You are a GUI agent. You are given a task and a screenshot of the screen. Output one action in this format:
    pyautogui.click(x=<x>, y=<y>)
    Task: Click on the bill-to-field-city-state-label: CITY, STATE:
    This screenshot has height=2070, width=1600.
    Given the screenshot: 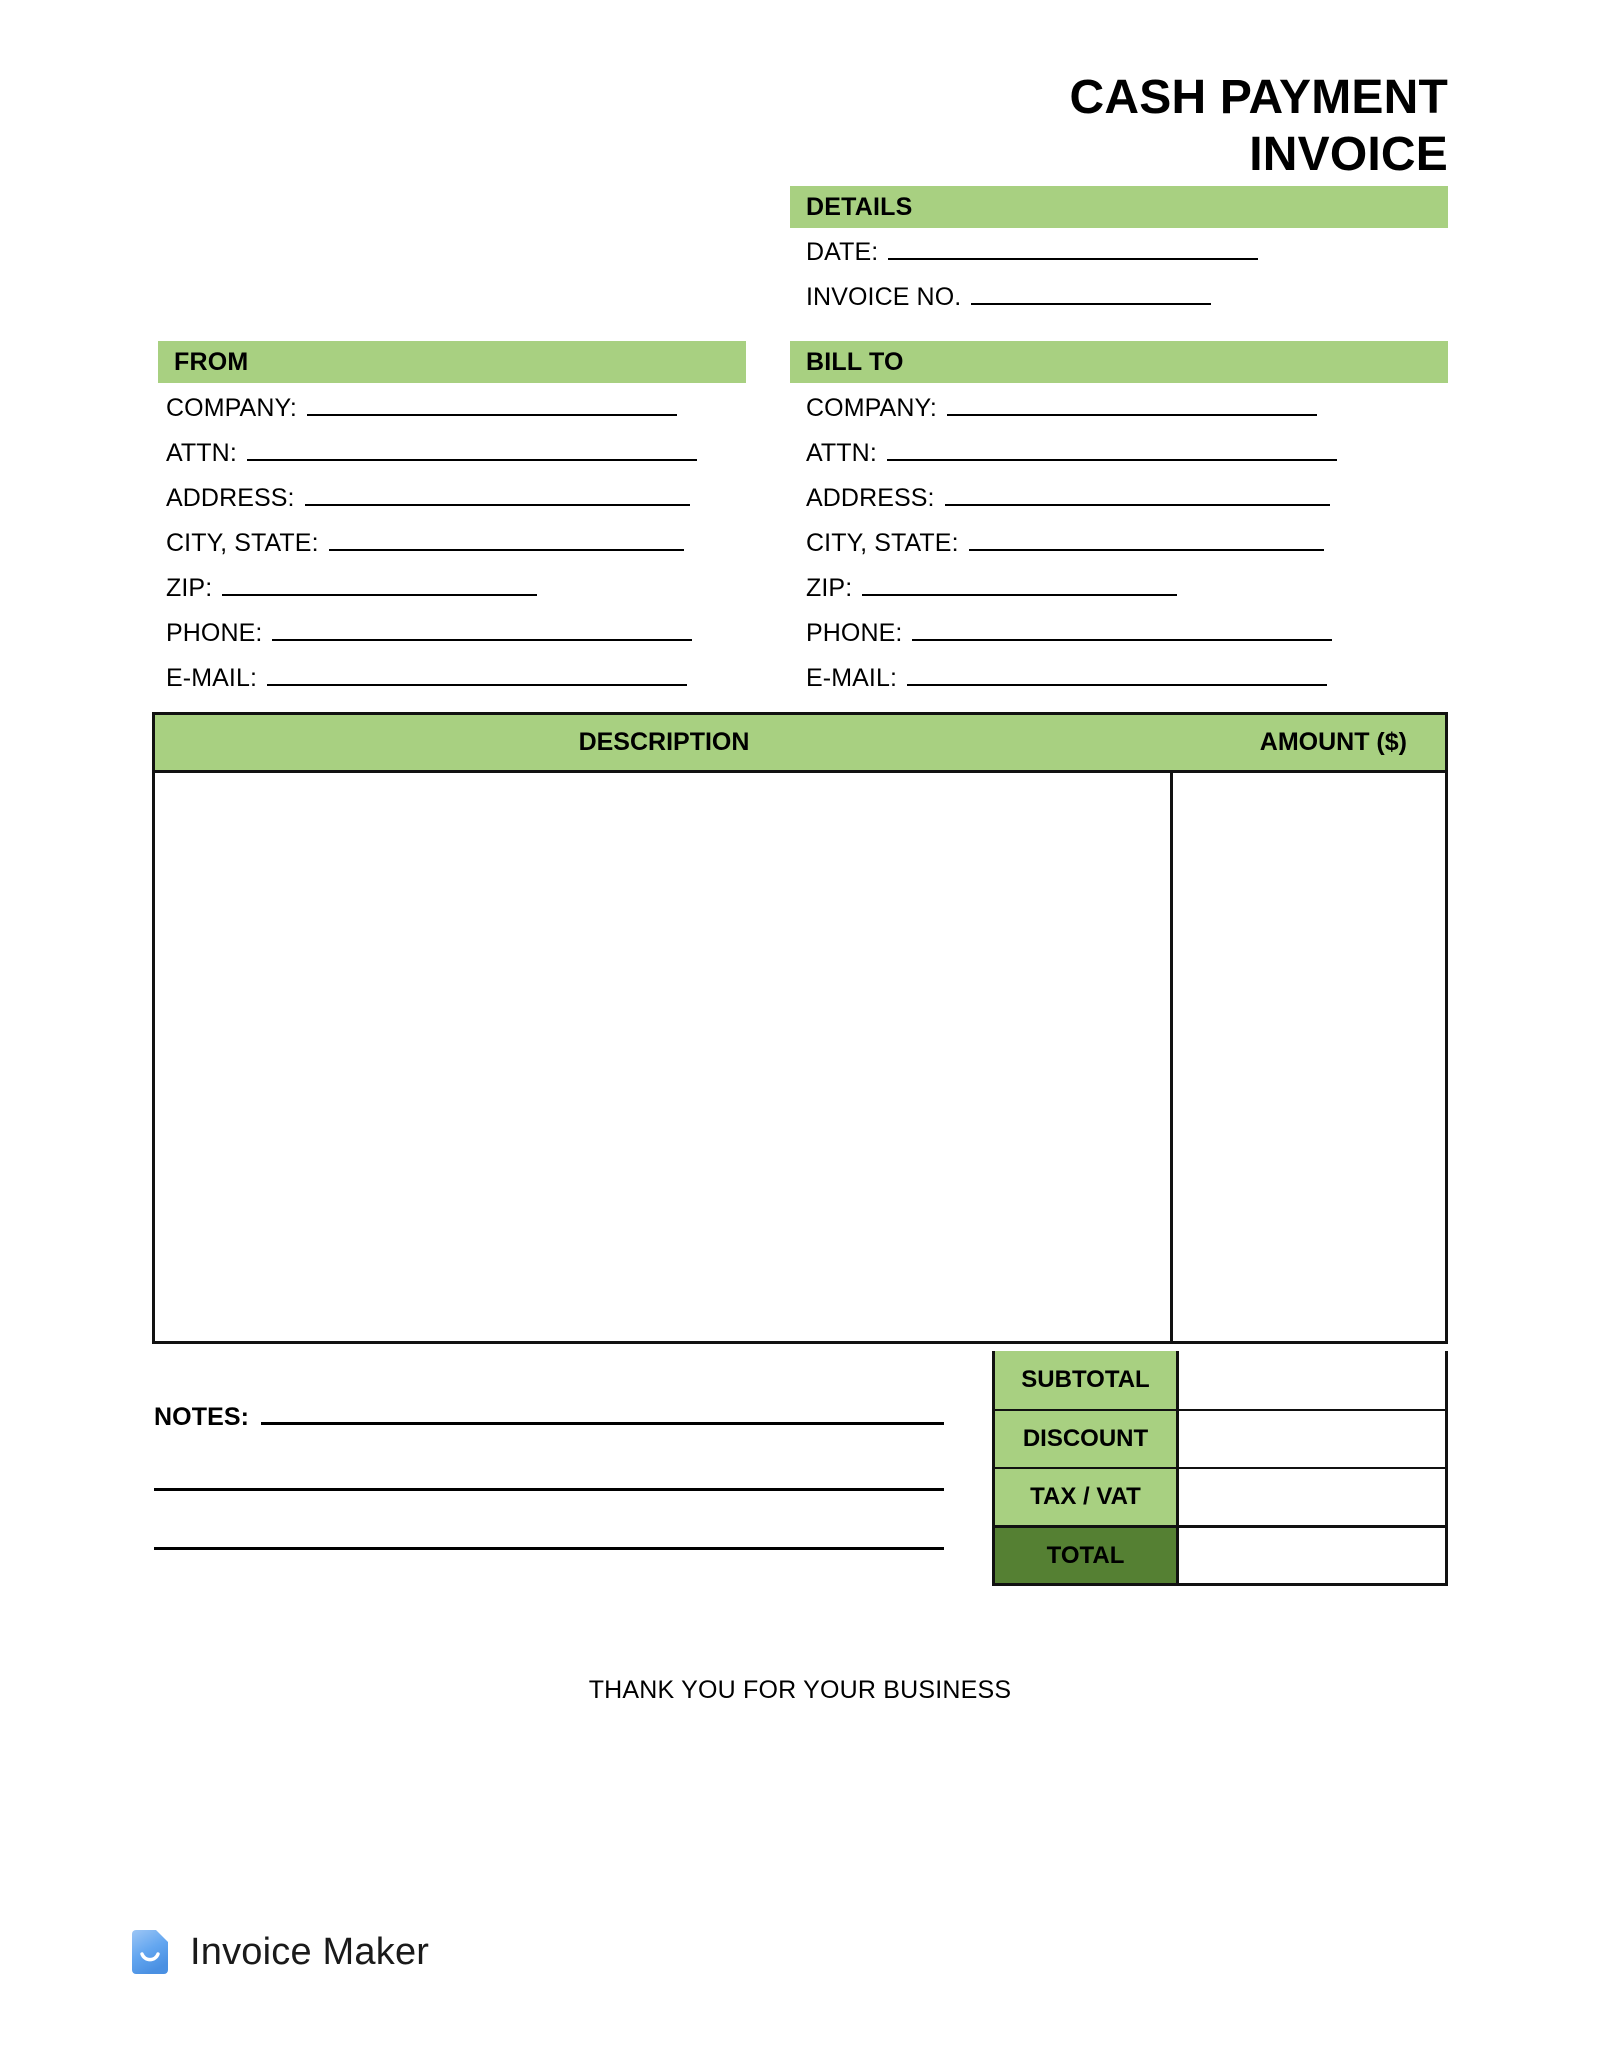 What is the action you would take?
    pyautogui.click(x=882, y=543)
    